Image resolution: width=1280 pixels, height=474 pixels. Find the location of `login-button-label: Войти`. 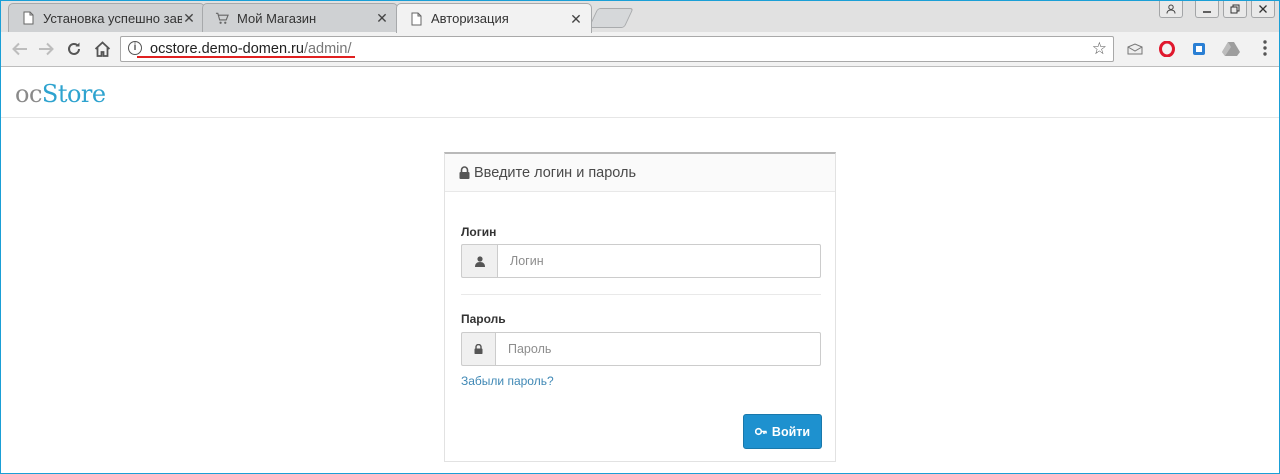

login-button-label: Войти is located at coordinates (791, 431).